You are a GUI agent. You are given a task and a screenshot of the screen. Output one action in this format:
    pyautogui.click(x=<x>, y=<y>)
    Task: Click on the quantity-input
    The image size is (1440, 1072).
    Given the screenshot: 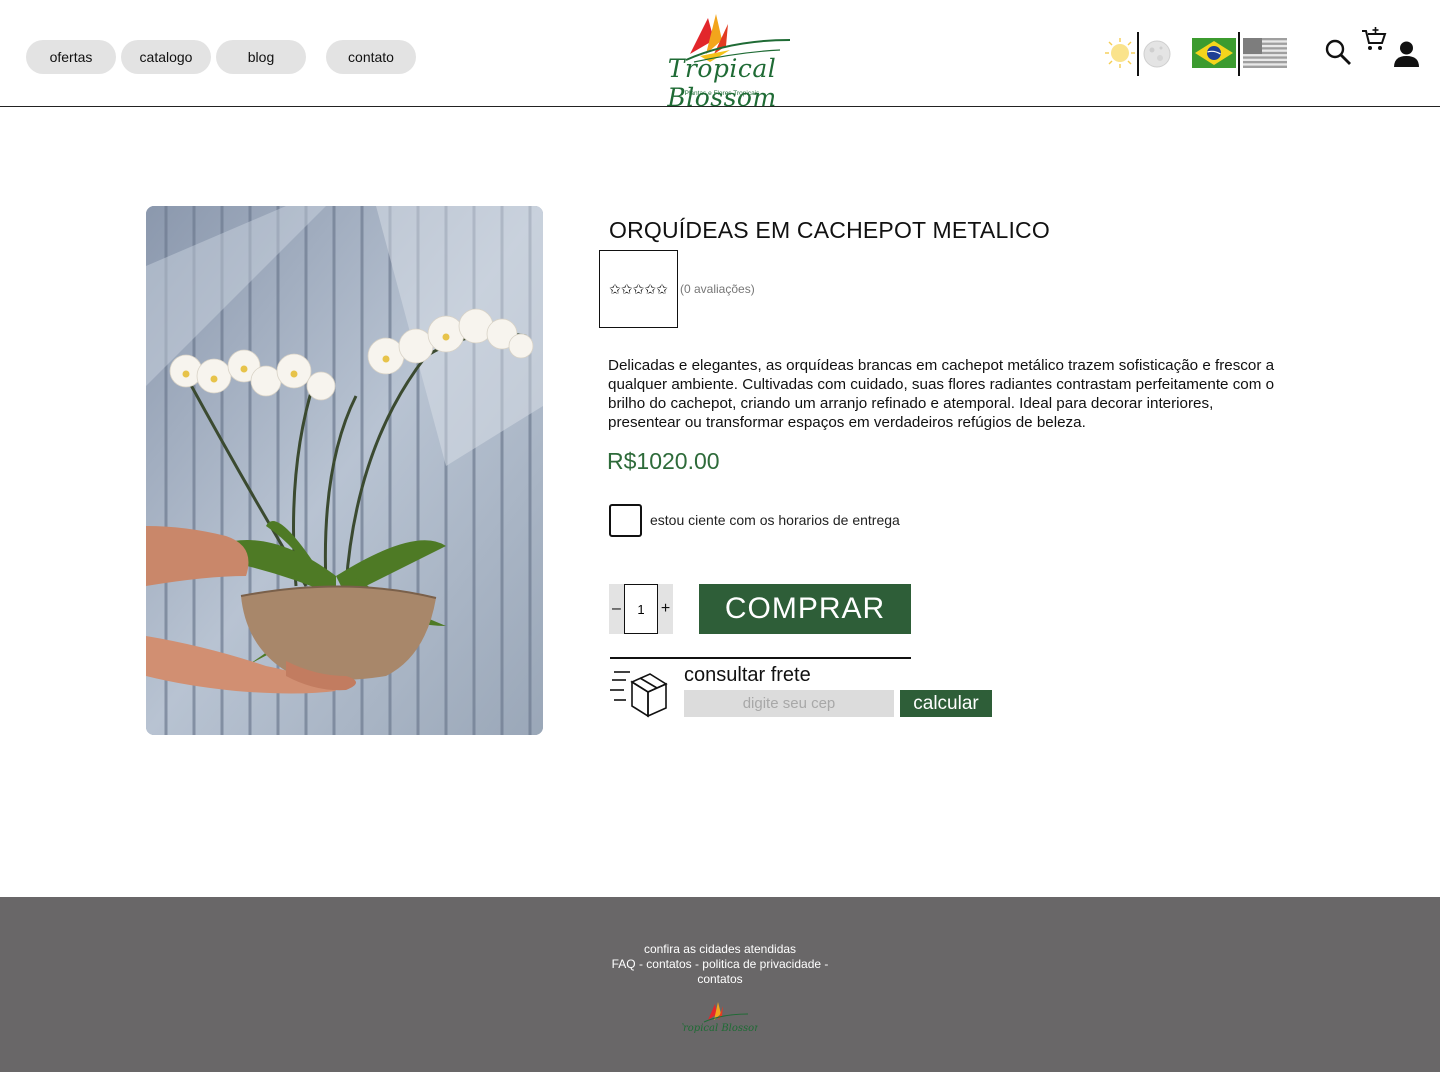 What is the action you would take?
    pyautogui.click(x=641, y=609)
    